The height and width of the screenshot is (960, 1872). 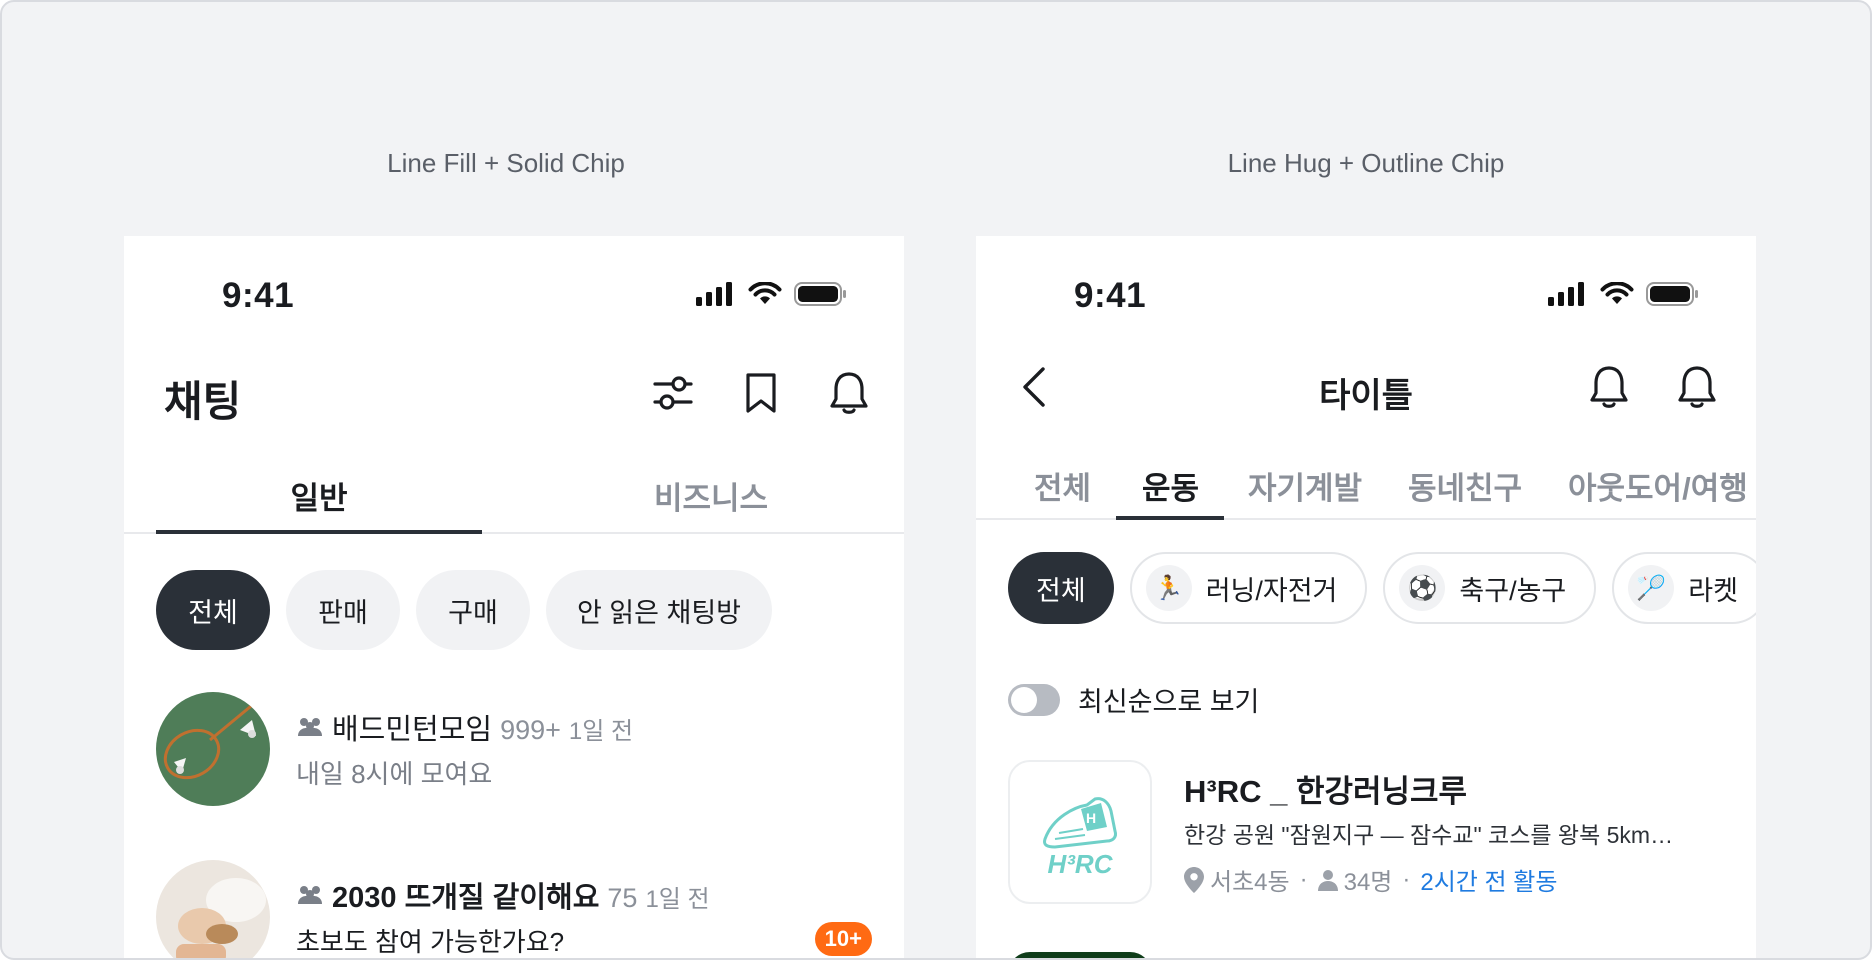 I want to click on running-icon: 🏃, so click(x=1168, y=588).